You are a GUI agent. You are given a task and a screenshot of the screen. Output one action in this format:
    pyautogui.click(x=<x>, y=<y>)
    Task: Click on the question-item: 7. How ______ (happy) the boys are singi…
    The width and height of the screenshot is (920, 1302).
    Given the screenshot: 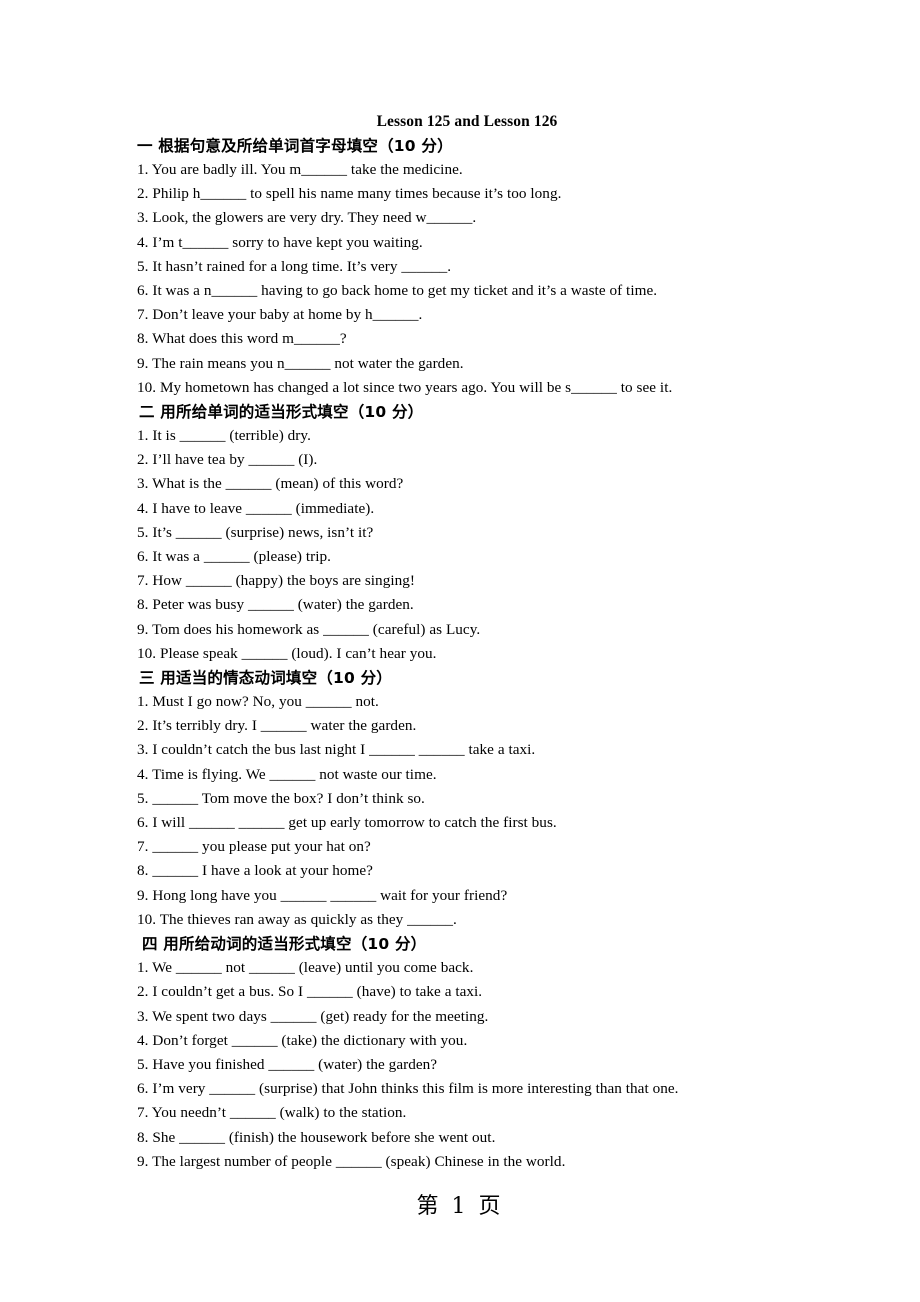 What is the action you would take?
    pyautogui.click(x=276, y=581)
    